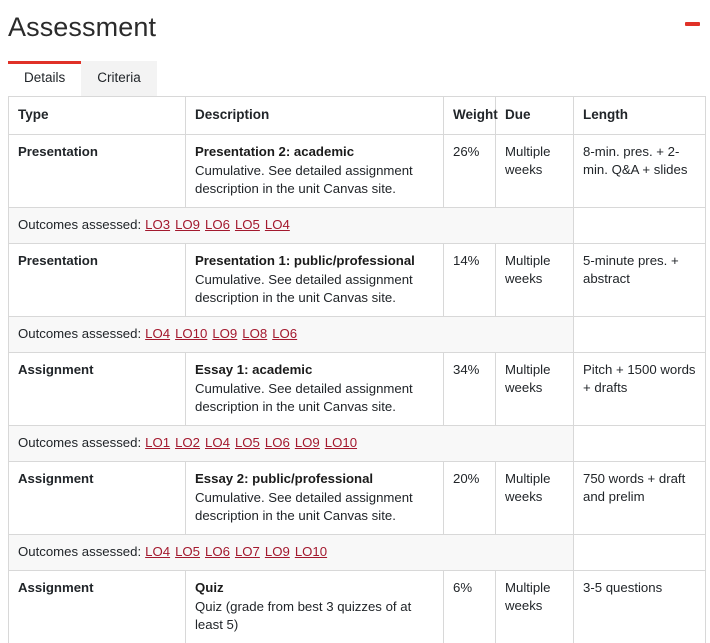  I want to click on cell-length: 3-5 questions, so click(639, 606).